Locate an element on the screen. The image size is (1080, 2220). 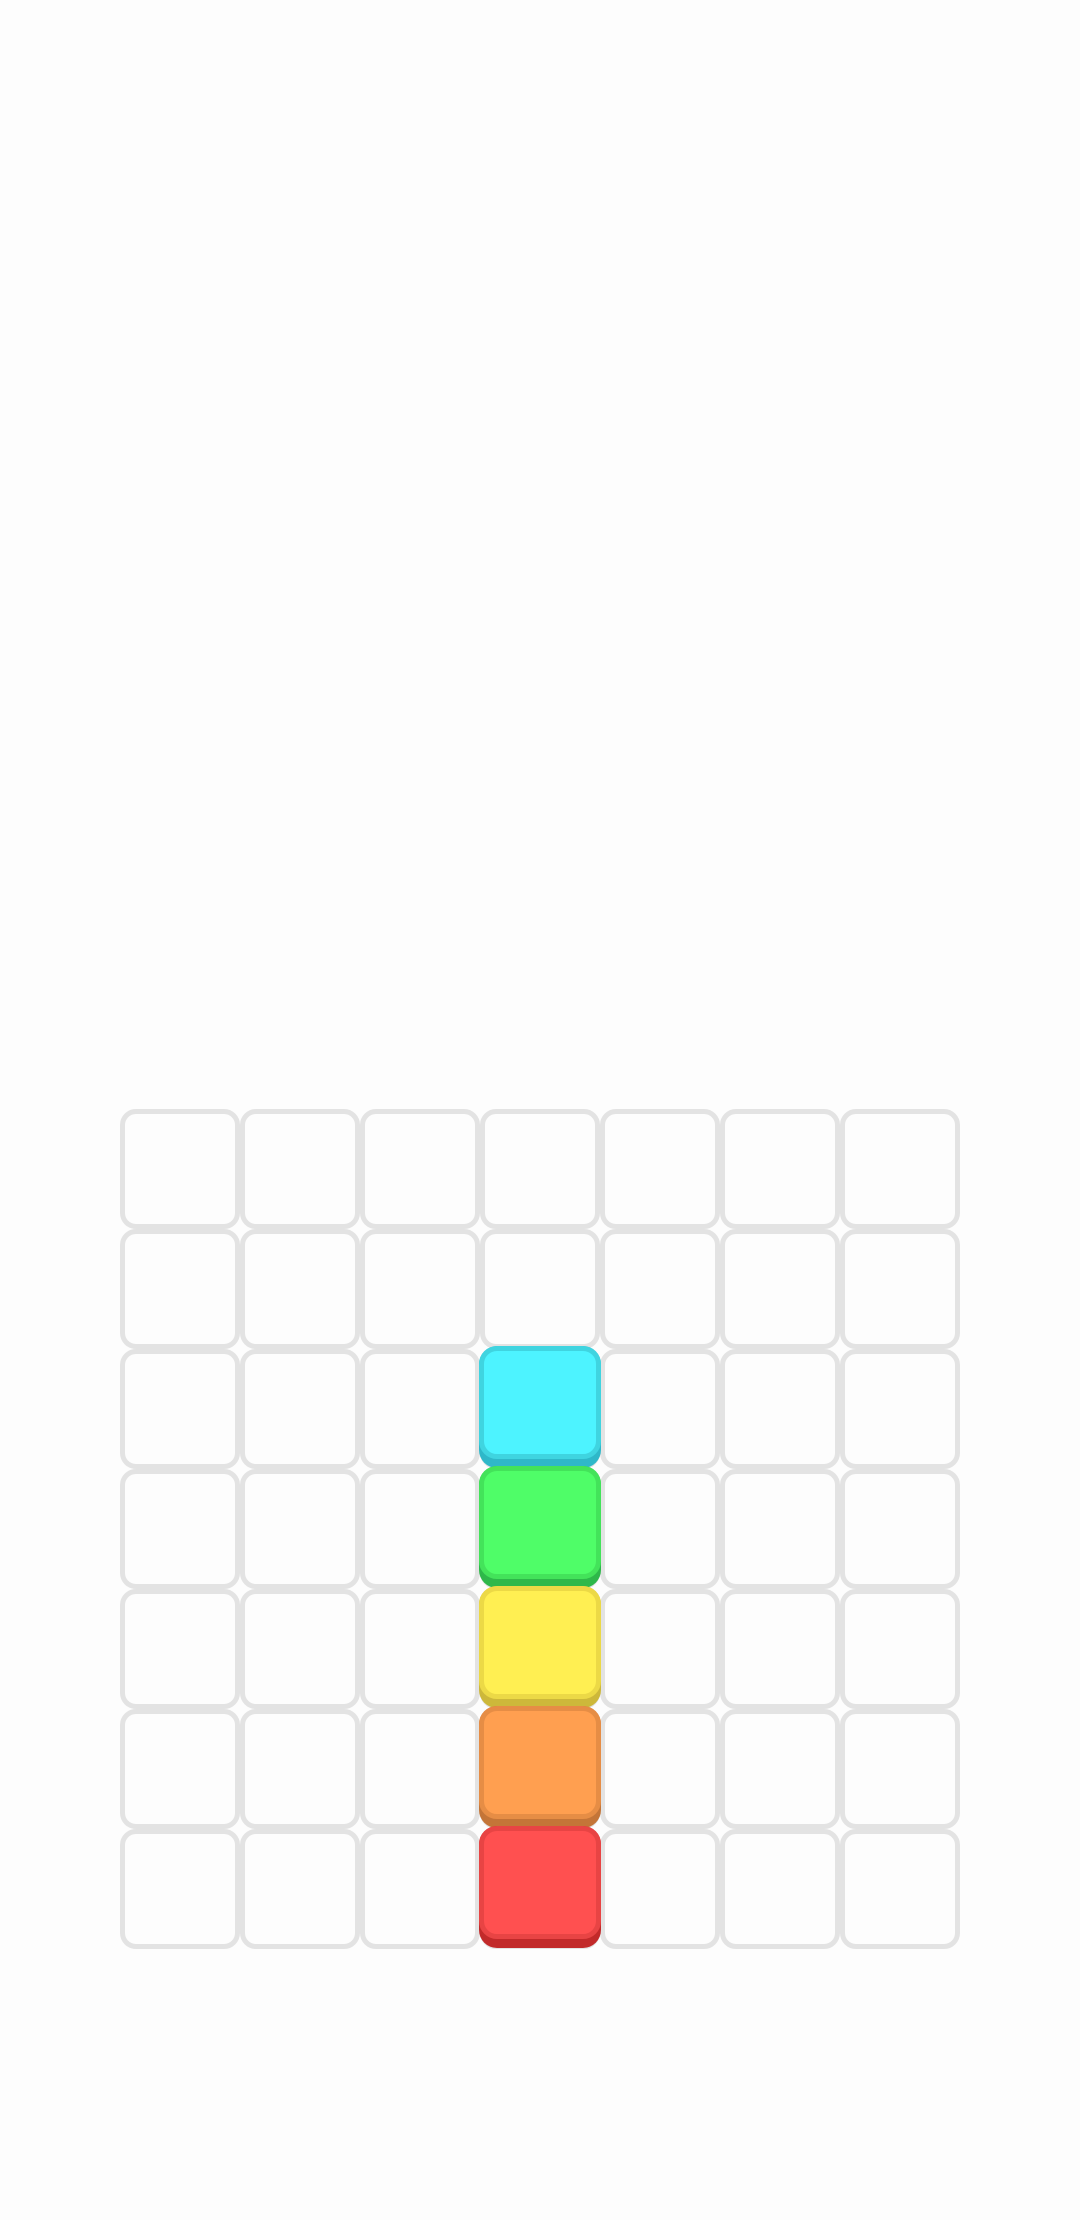
block-red is located at coordinates (540, 1887).